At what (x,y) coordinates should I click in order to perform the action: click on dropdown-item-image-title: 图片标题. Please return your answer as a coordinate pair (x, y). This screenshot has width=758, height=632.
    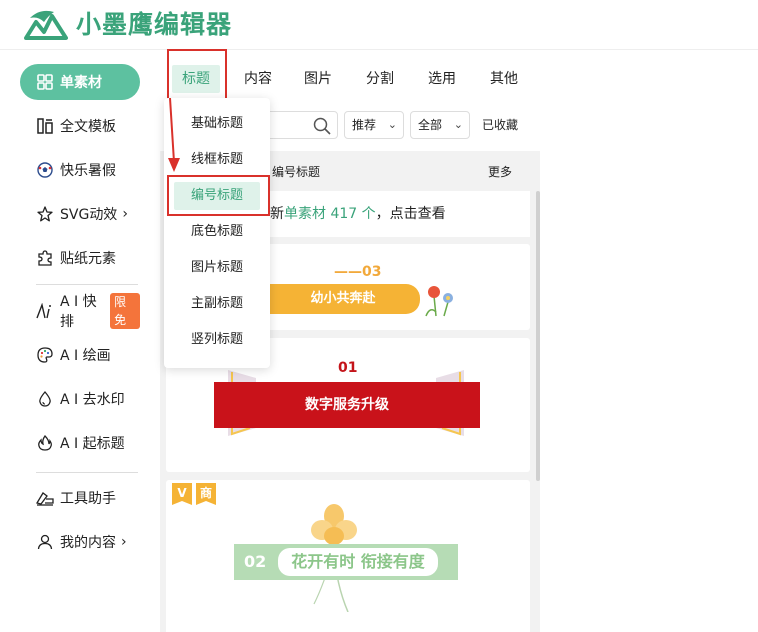
    Looking at the image, I should click on (217, 268).